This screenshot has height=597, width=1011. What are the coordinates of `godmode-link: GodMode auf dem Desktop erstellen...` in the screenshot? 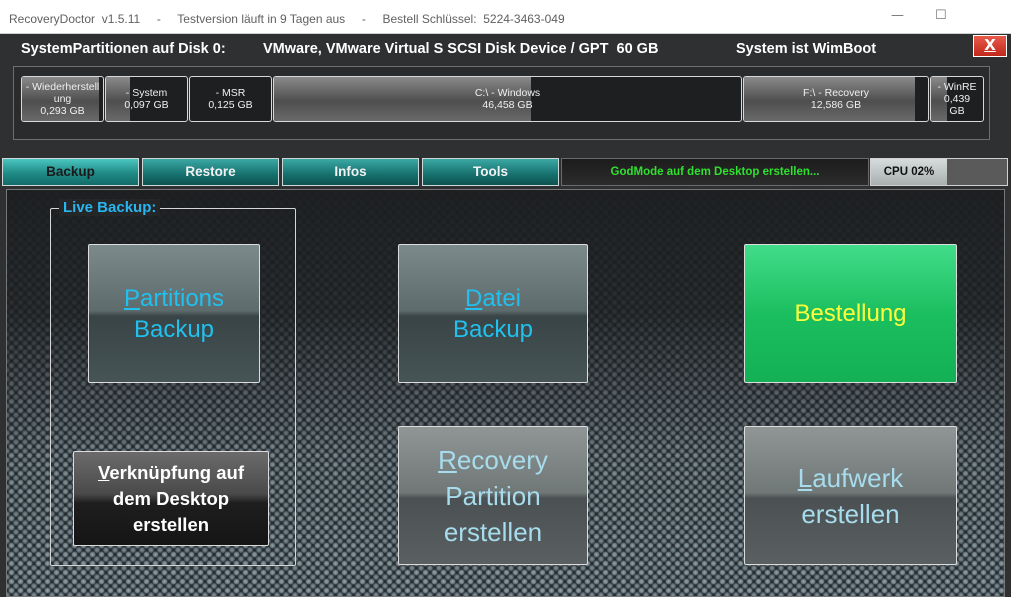 It's located at (715, 172).